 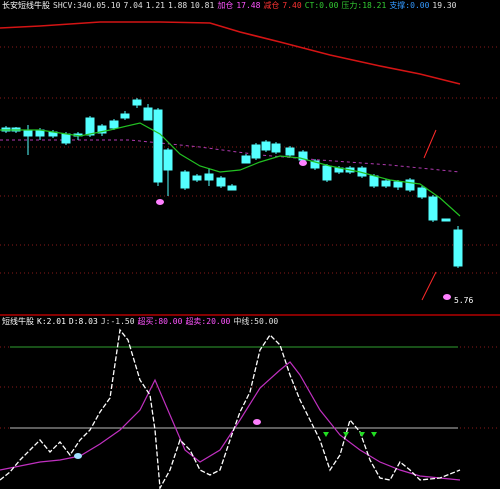 What do you see at coordinates (463, 300) in the screenshot?
I see `price-tag-label: 5.76` at bounding box center [463, 300].